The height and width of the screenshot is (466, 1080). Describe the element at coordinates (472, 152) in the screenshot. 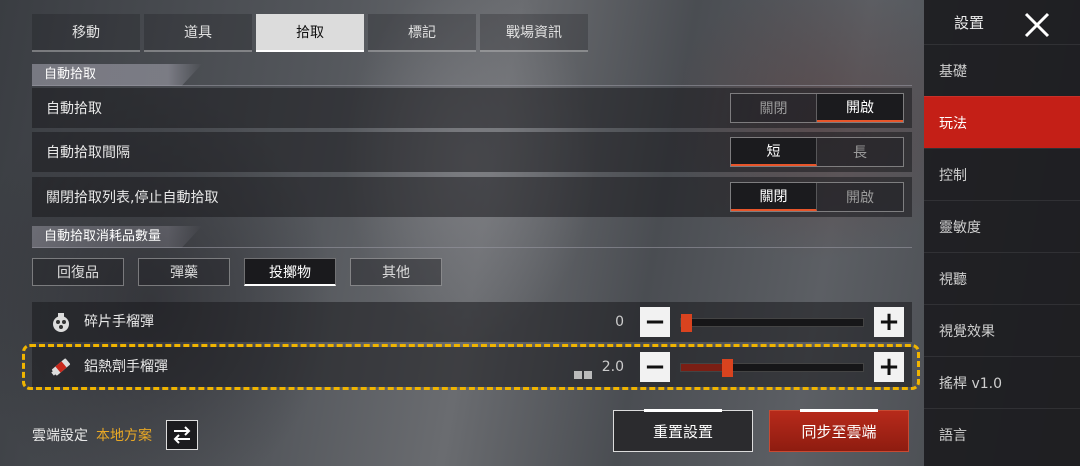

I see `setting-row-pickup-interval: 自動拾取間隔 短 長` at that location.